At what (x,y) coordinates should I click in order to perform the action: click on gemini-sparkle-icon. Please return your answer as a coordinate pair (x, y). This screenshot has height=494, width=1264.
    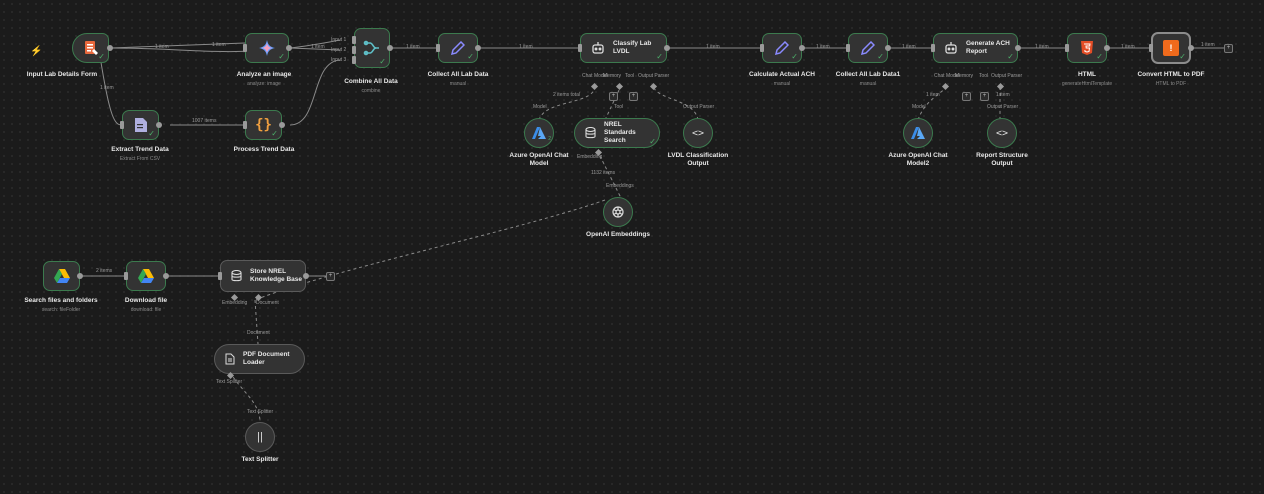
    Looking at the image, I should click on (267, 48).